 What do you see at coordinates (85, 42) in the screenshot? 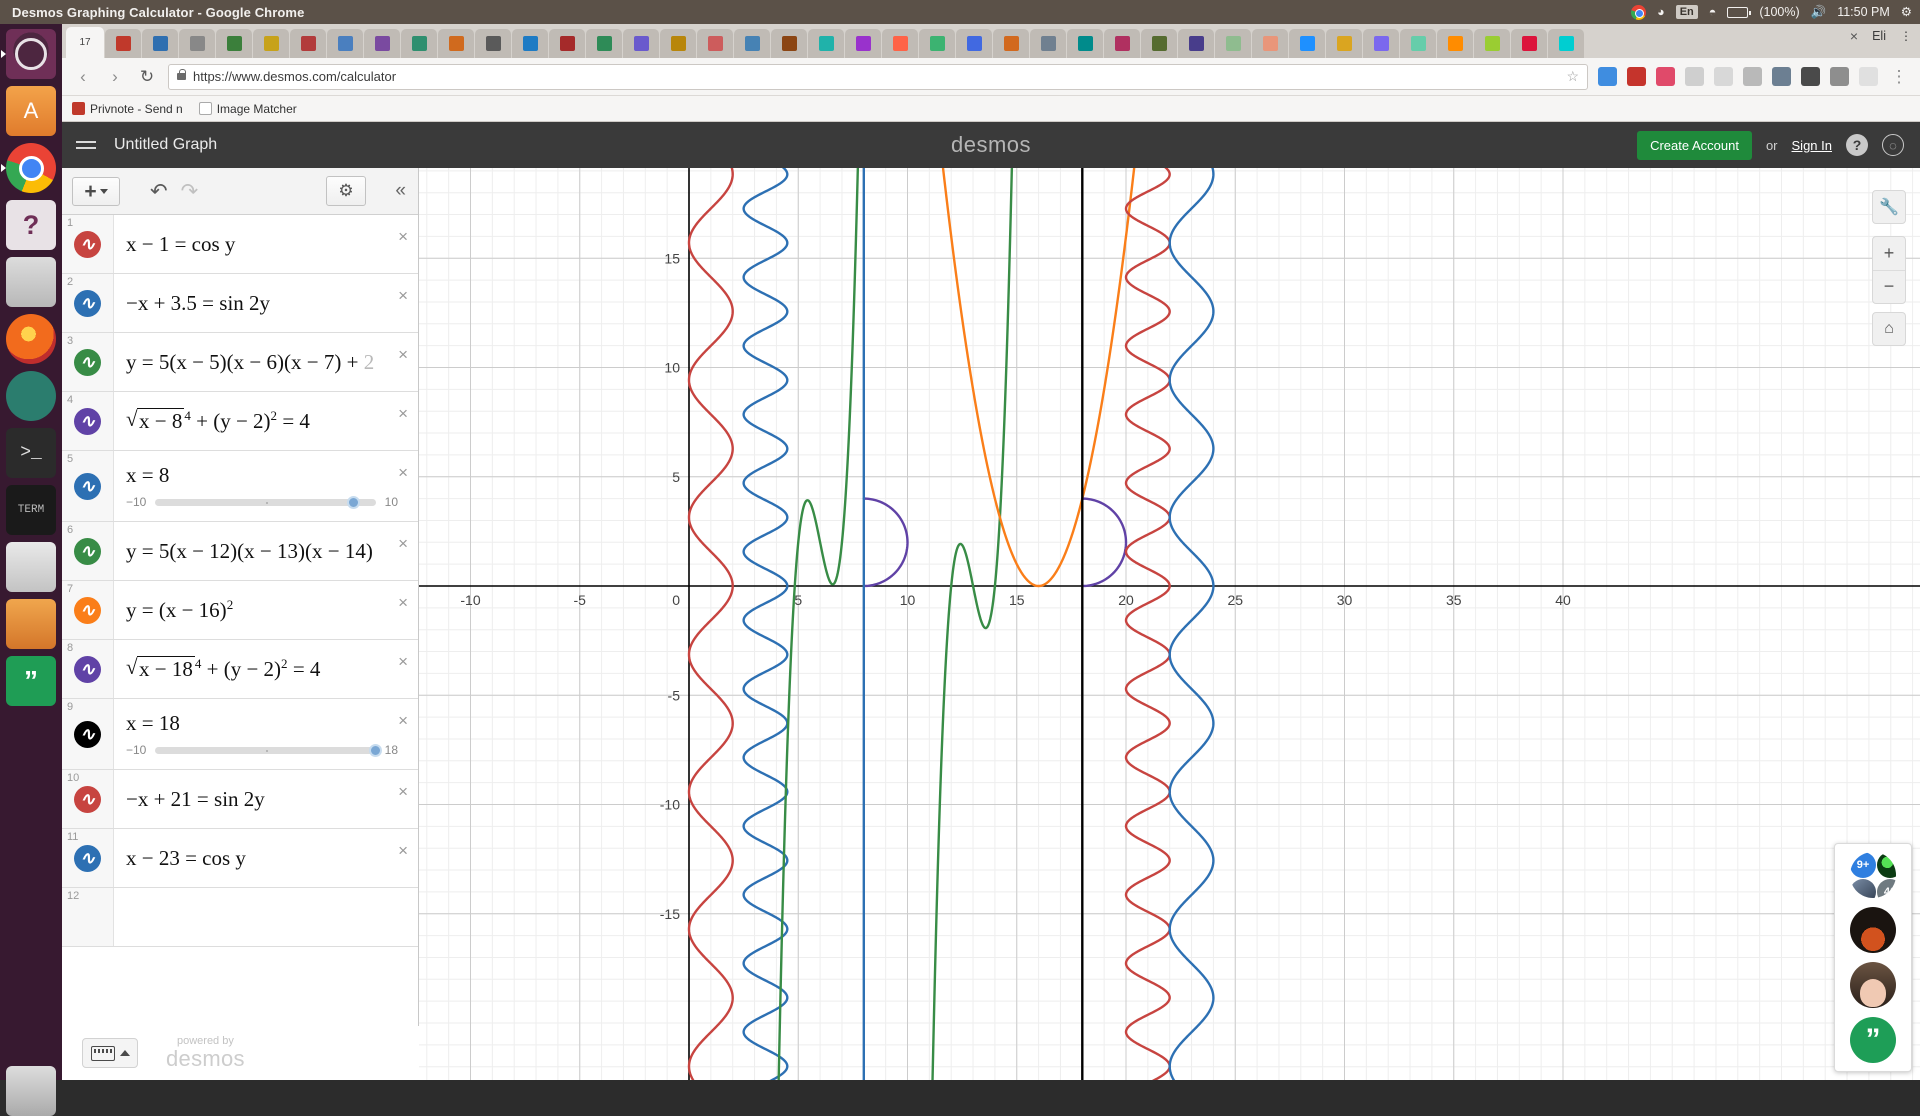
I see `browser-tab: 17` at bounding box center [85, 42].